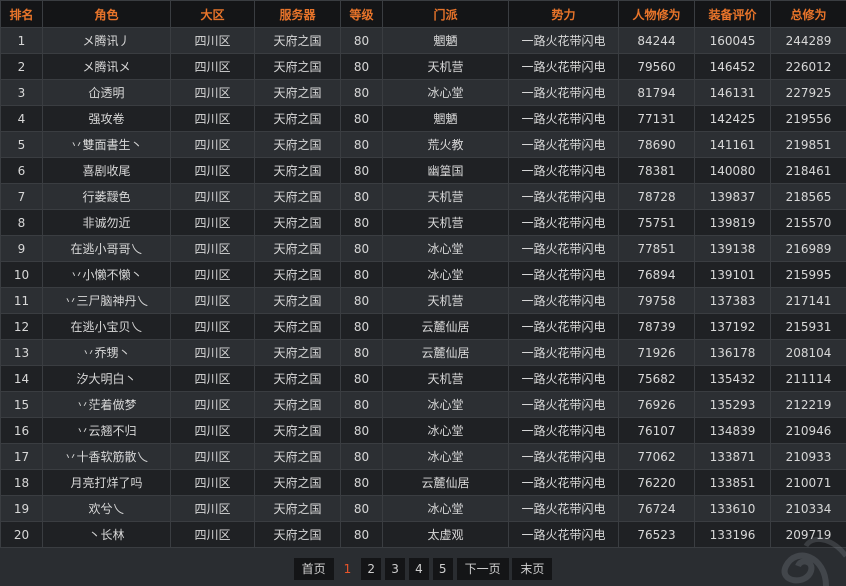  What do you see at coordinates (21, 508) in the screenshot?
I see `cell-rank: 19` at bounding box center [21, 508].